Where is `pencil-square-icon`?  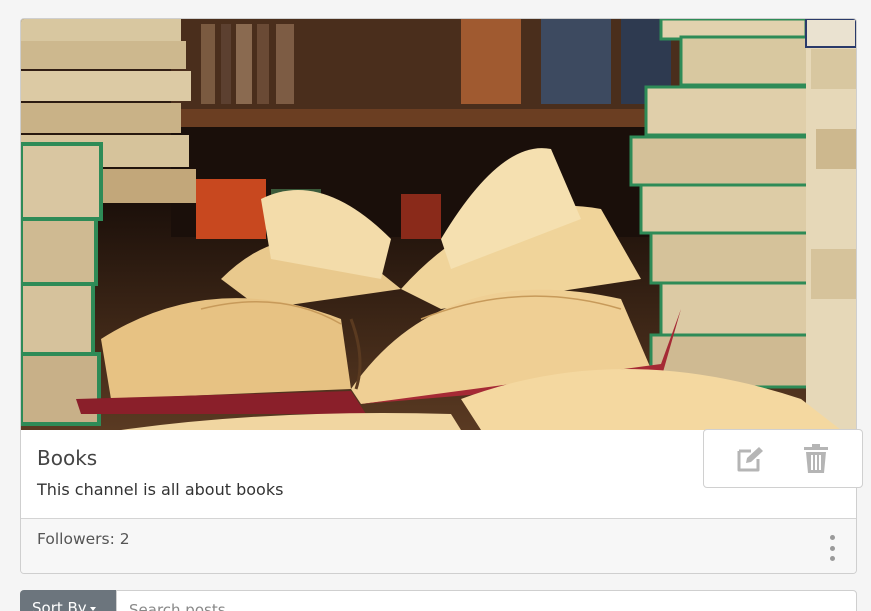
pencil-square-icon is located at coordinates (750, 458).